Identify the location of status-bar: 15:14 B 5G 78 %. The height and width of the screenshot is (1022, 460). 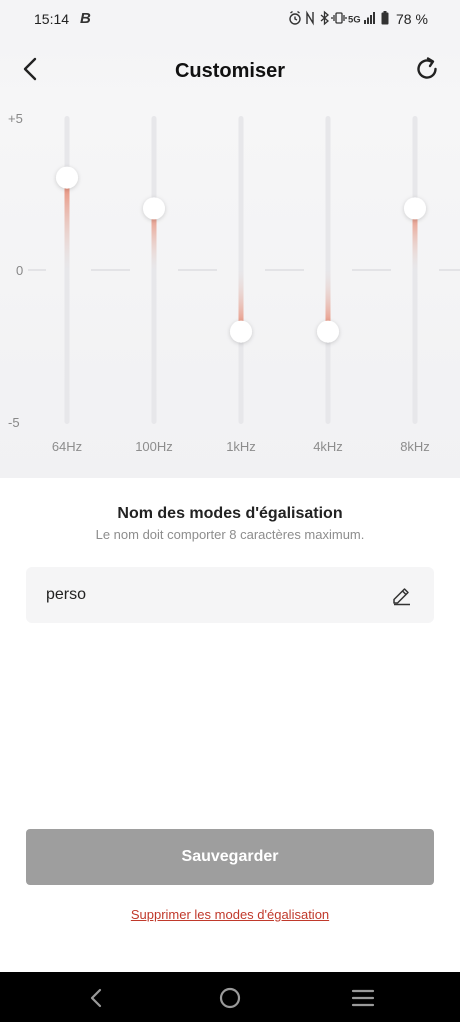
(230, 18).